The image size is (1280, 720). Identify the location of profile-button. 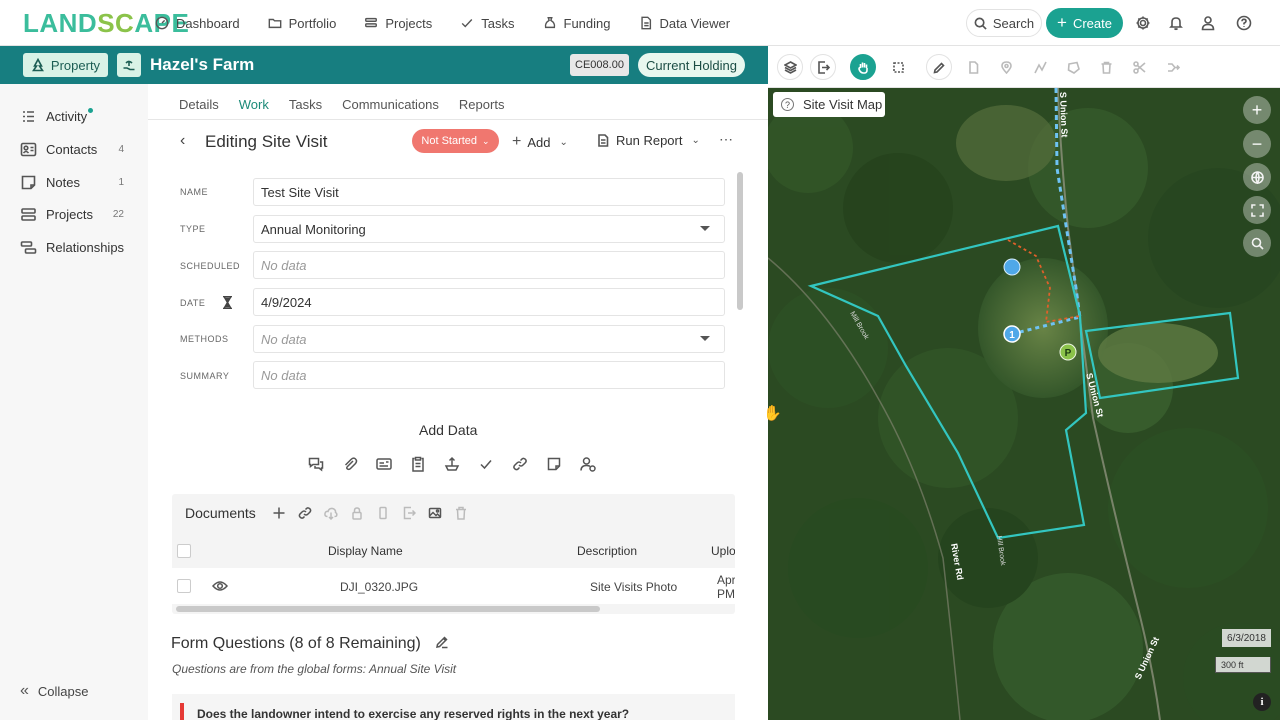
(1208, 23).